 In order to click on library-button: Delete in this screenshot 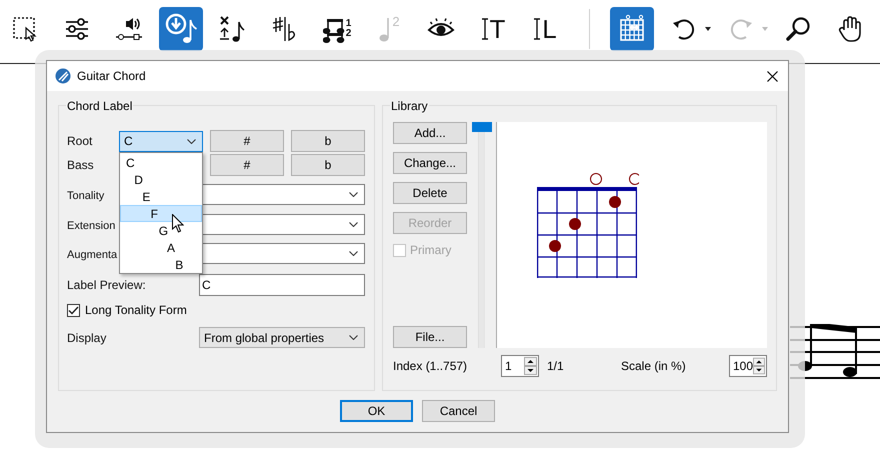, I will do `click(430, 193)`.